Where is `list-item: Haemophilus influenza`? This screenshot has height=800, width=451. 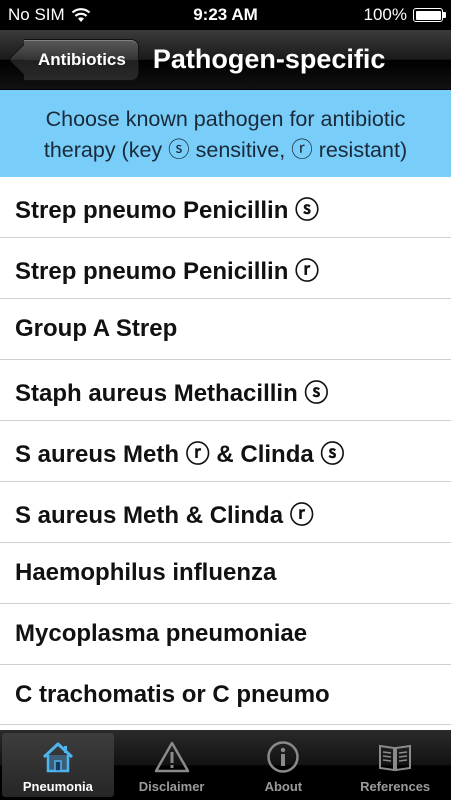 list-item: Haemophilus influenza is located at coordinates (225, 573).